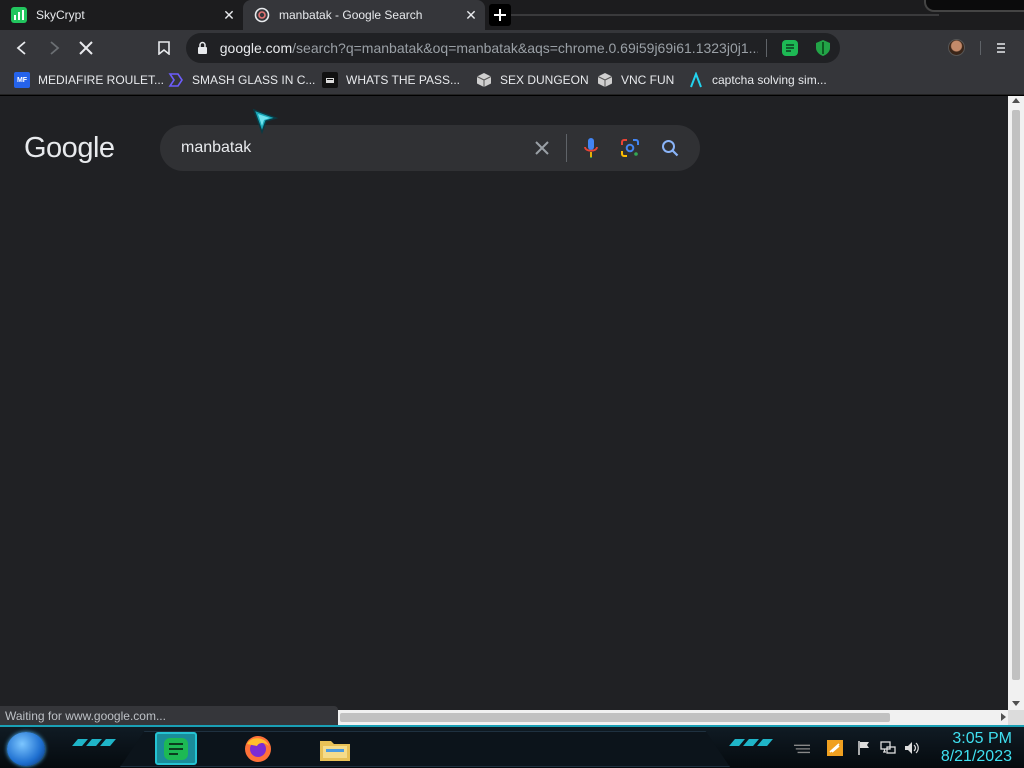 The height and width of the screenshot is (768, 1024). Describe the element at coordinates (351, 15) in the screenshot. I see `tab-title: manbatak - Google Search` at that location.